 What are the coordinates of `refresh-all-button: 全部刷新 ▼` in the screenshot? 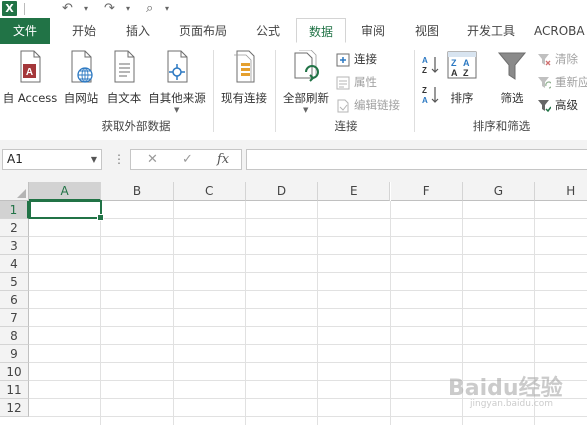 It's located at (306, 82).